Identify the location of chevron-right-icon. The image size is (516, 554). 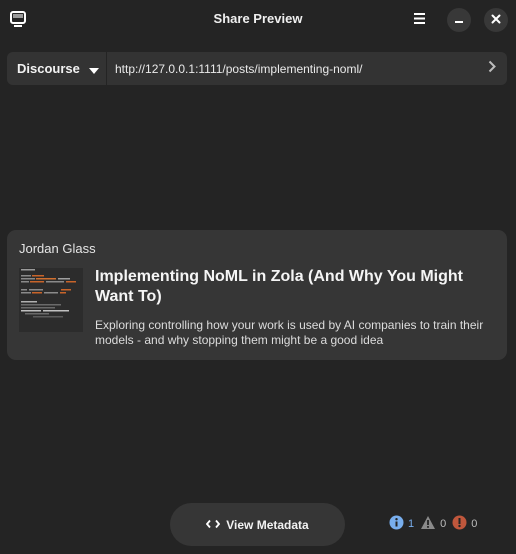
(492, 69).